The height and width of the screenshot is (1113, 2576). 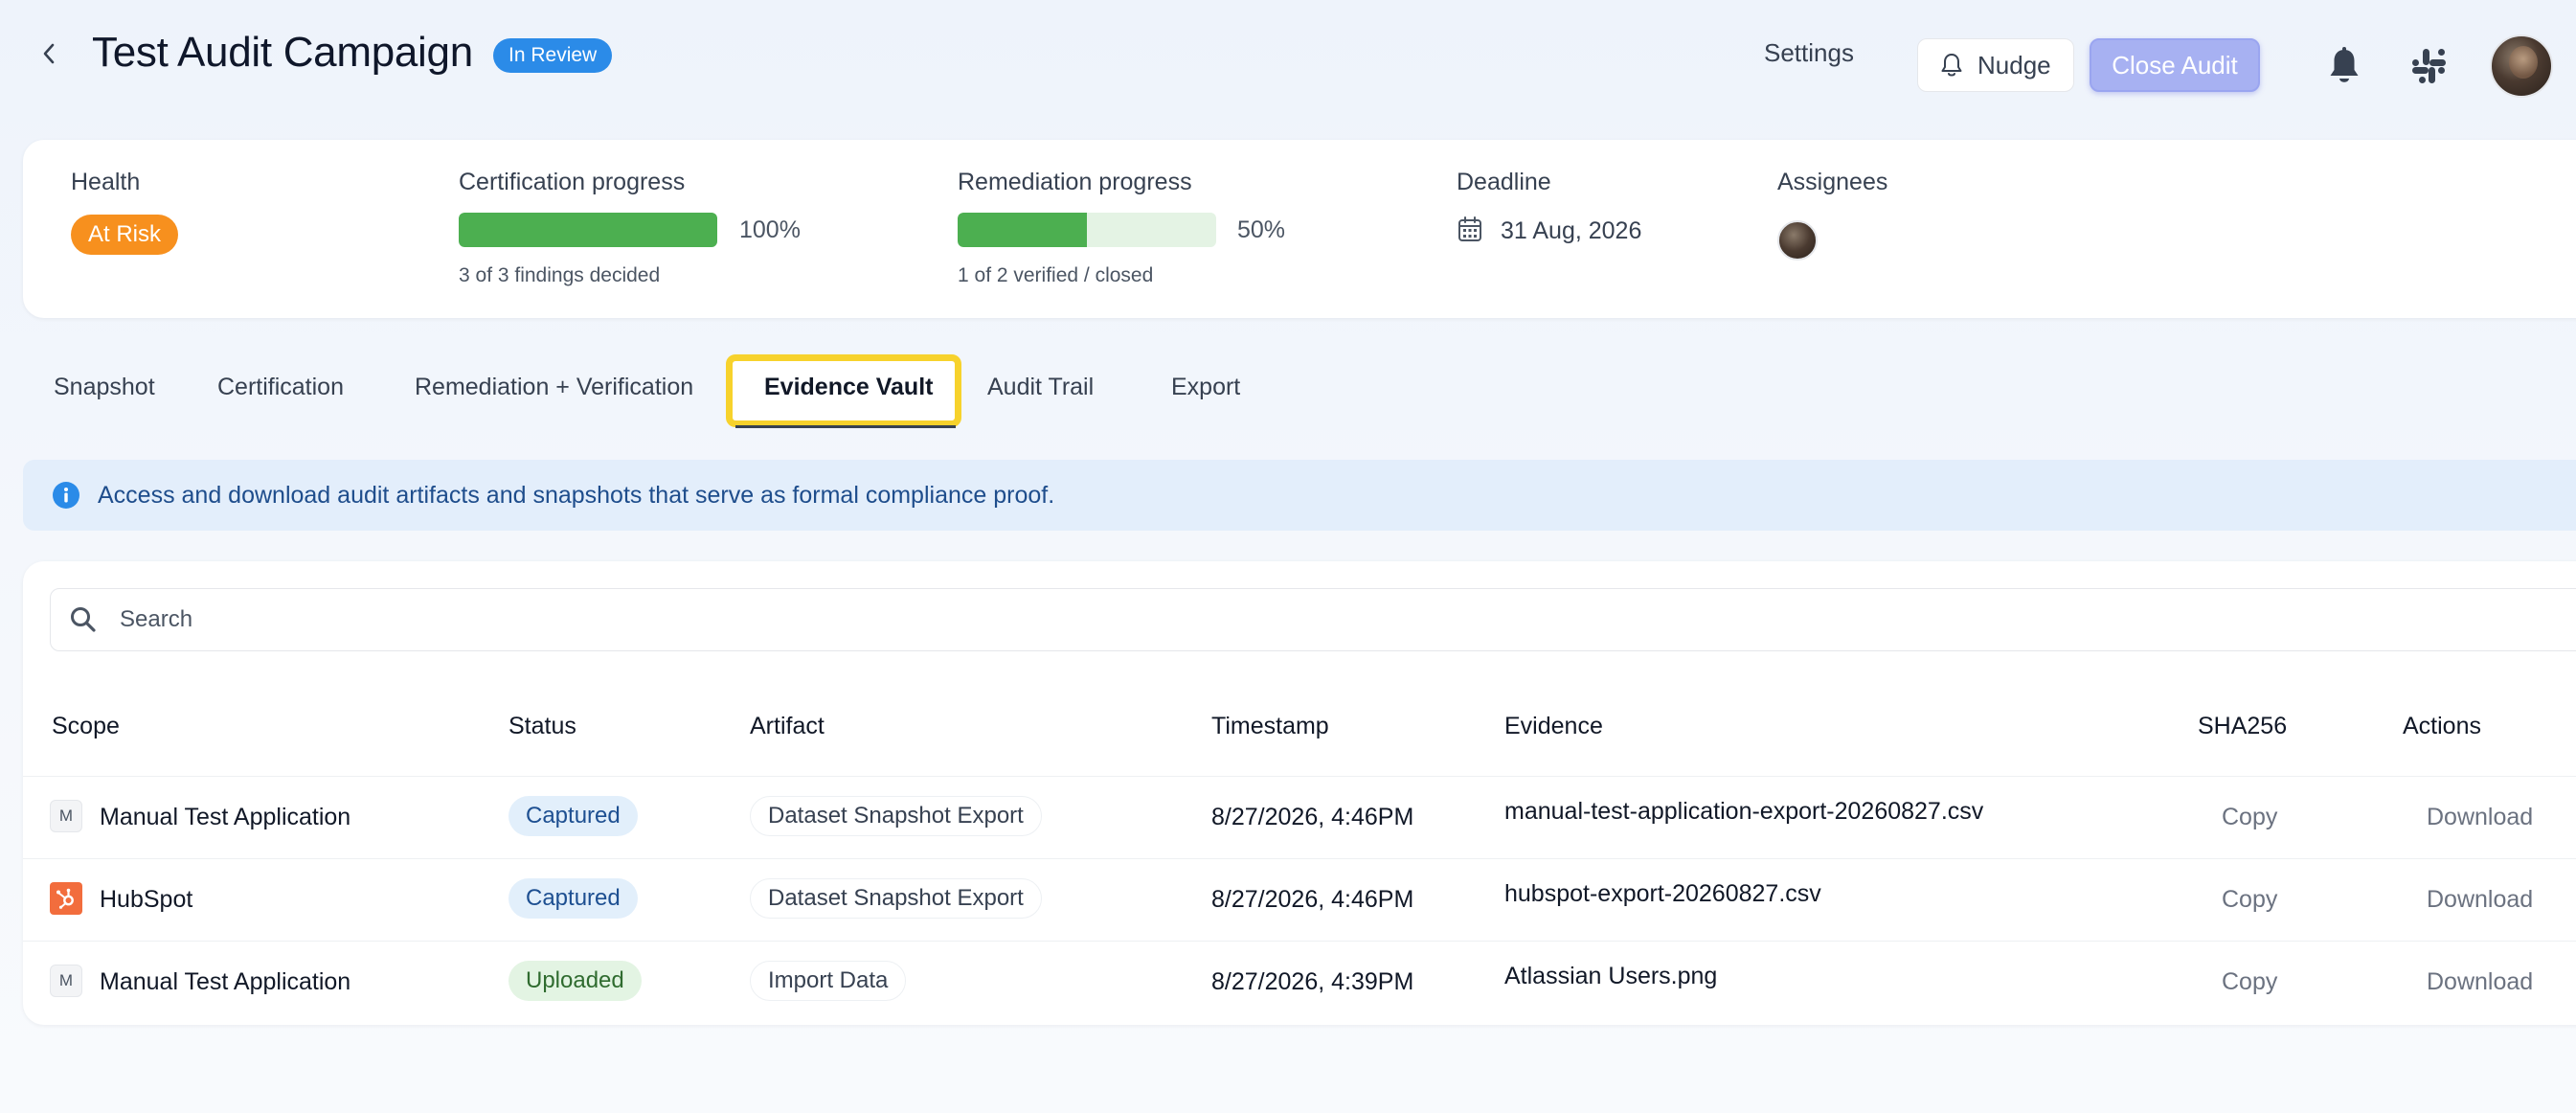 What do you see at coordinates (575, 981) in the screenshot?
I see `status-badge: Uploaded` at bounding box center [575, 981].